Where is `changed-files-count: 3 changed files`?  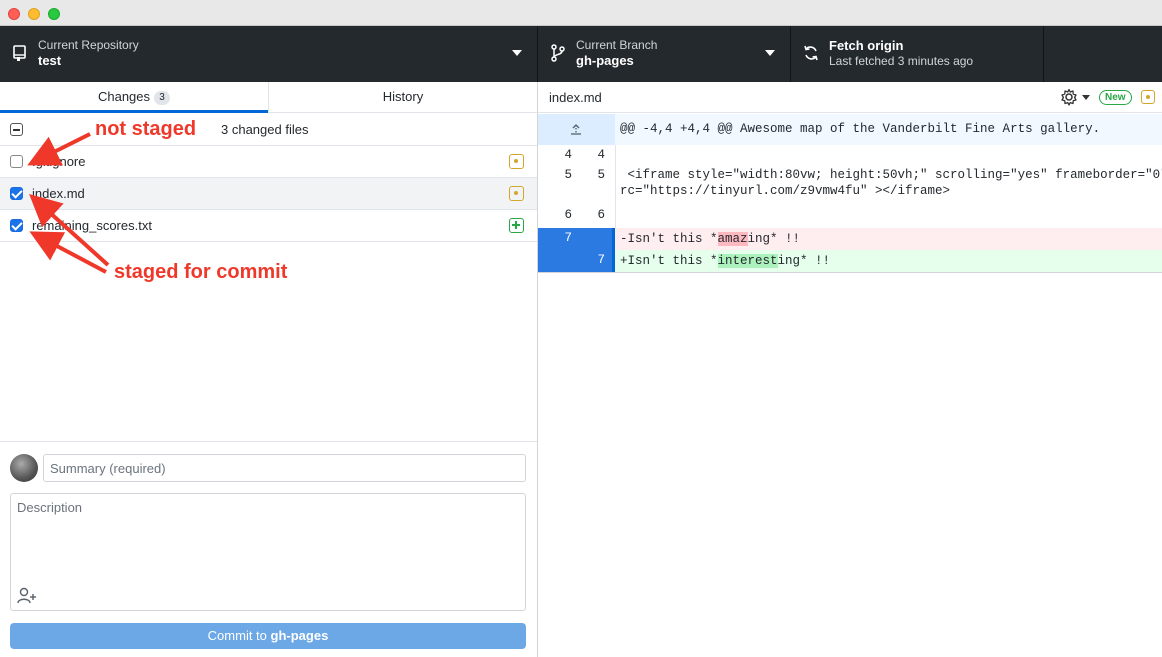
changed-files-count: 3 changed files is located at coordinates (265, 129).